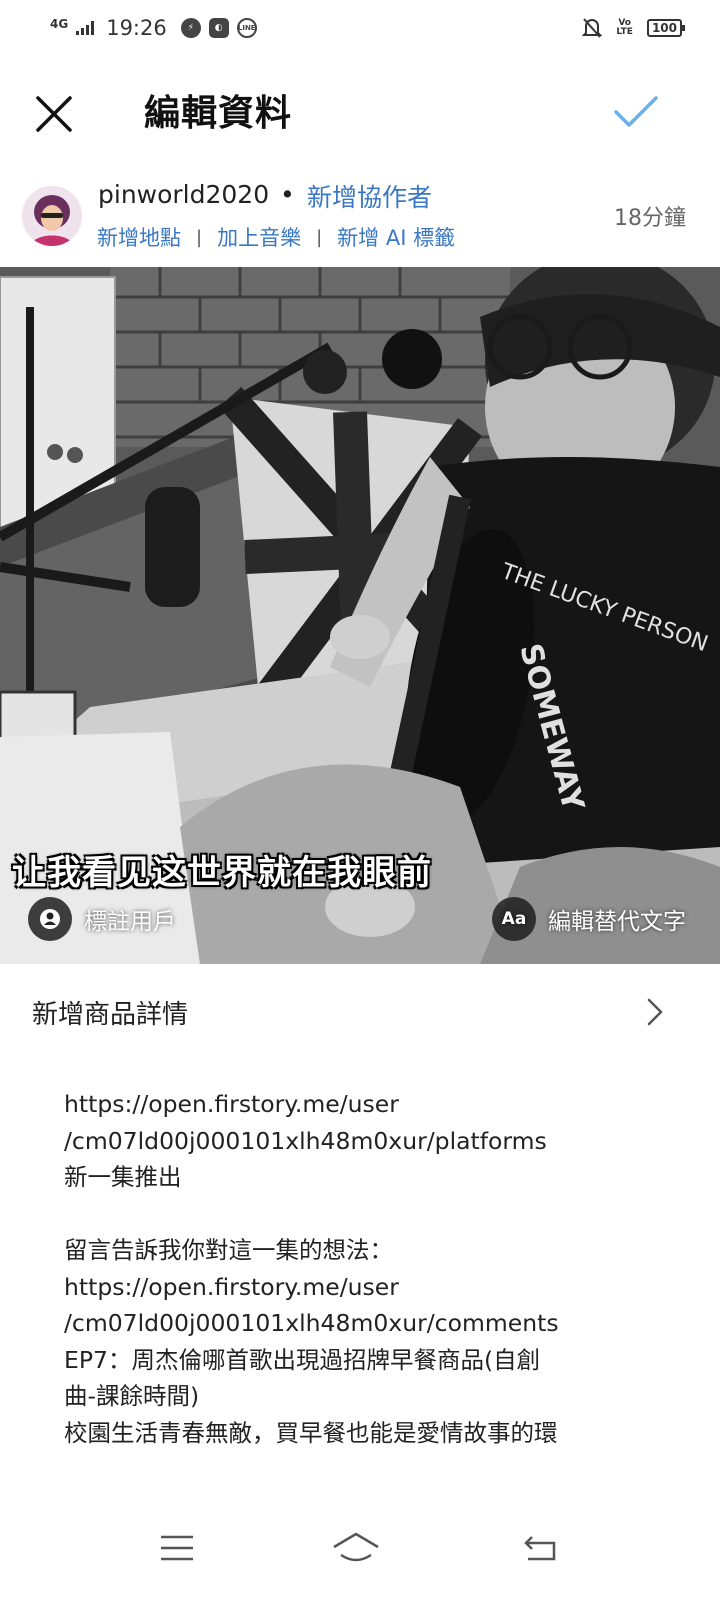 This screenshot has height=1600, width=720. What do you see at coordinates (110, 1015) in the screenshot?
I see `product-details-label: 新增商品詳情` at bounding box center [110, 1015].